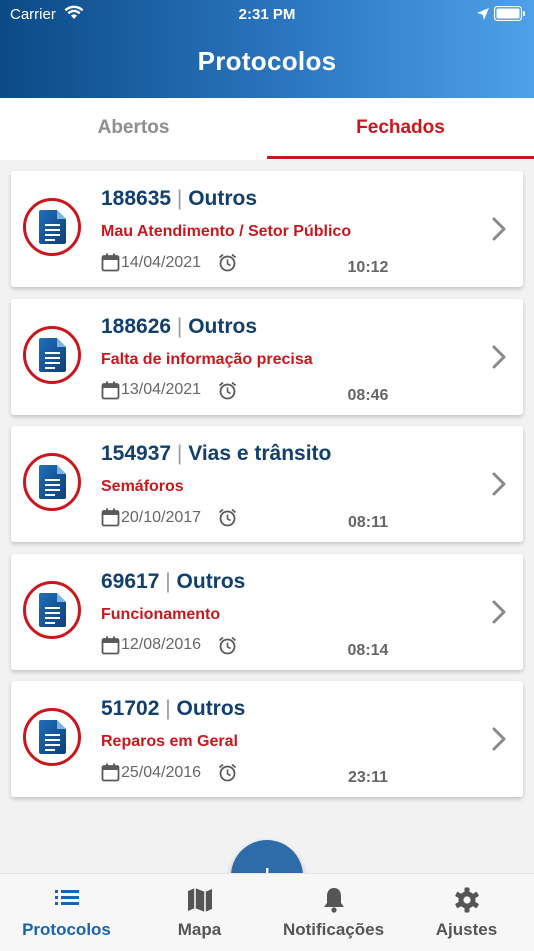 The width and height of the screenshot is (534, 951). What do you see at coordinates (207, 359) in the screenshot?
I see `protocol-subject: Falta de informação precisa` at bounding box center [207, 359].